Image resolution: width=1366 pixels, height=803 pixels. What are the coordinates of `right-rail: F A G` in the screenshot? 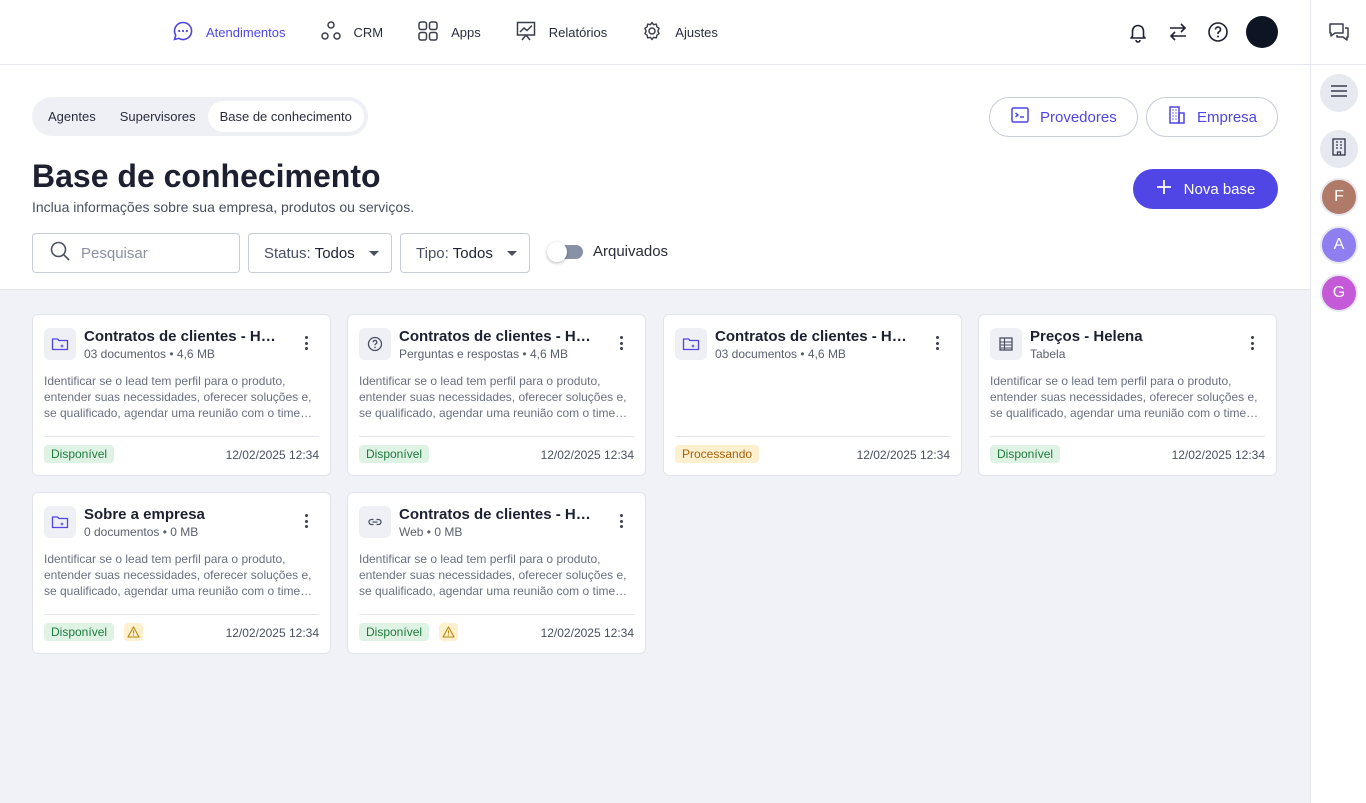 It's located at (1338, 401).